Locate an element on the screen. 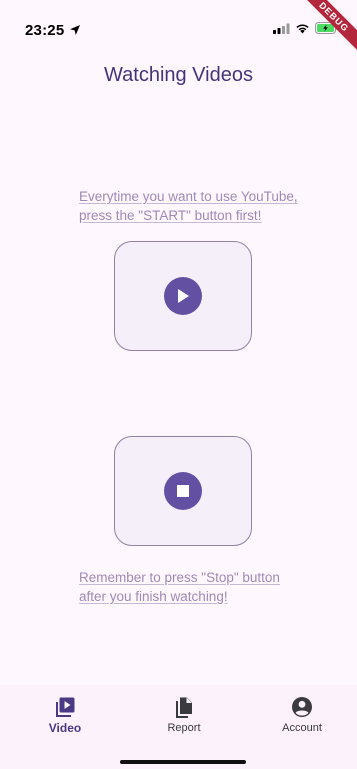 Image resolution: width=357 pixels, height=769 pixels. stop-icon is located at coordinates (183, 491).